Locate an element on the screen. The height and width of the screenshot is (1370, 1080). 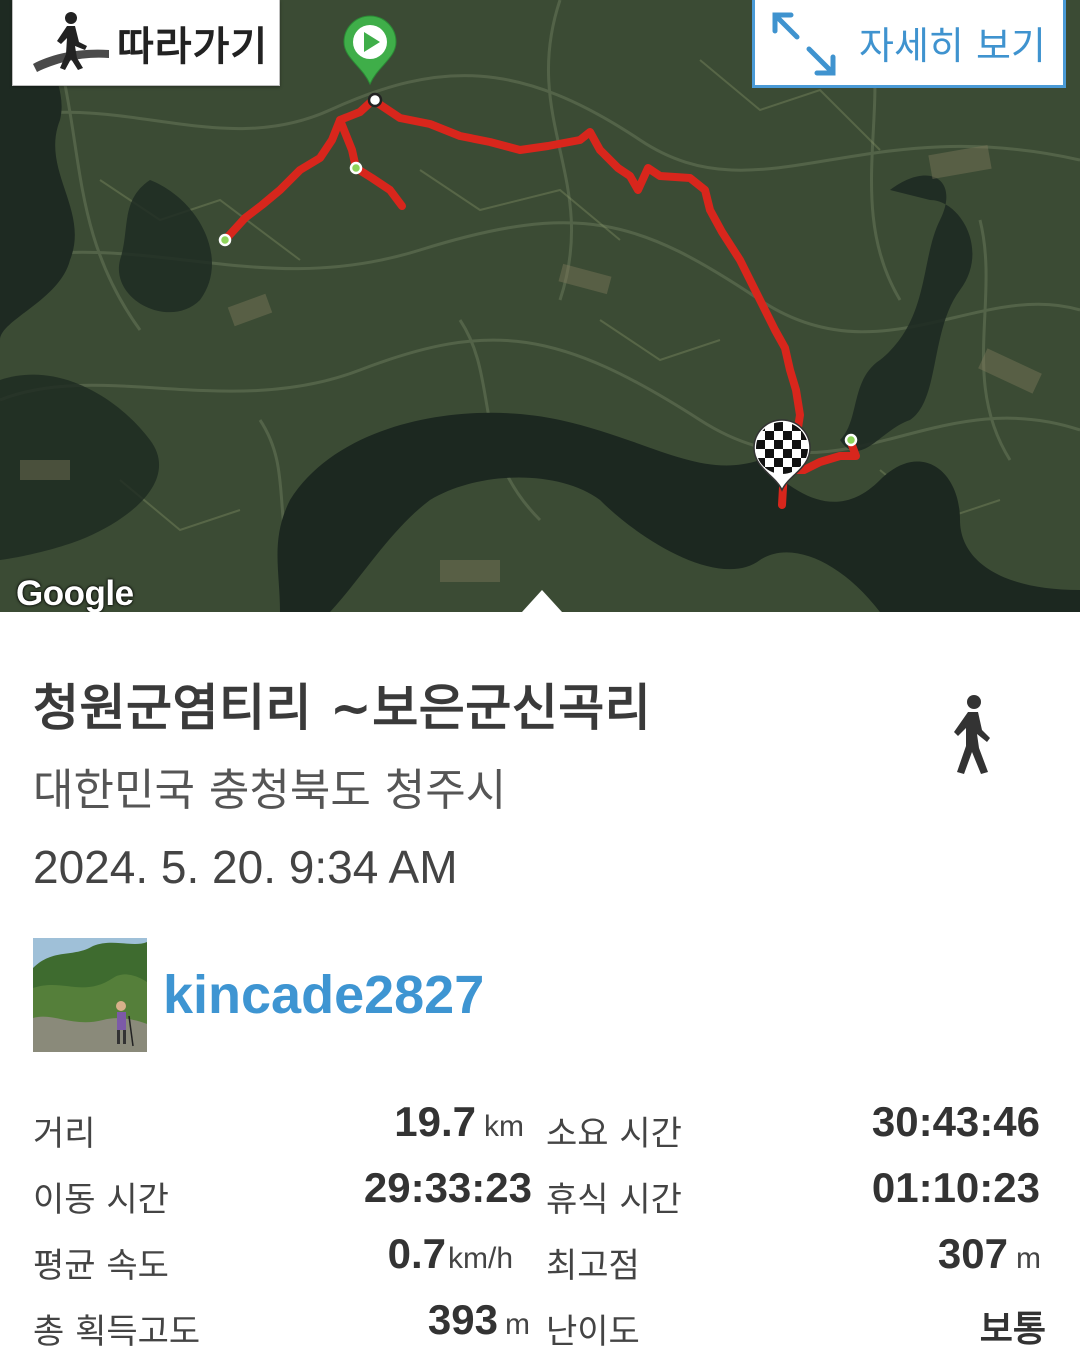
max-altitude-label: 최고점 is located at coordinates (593, 1266).